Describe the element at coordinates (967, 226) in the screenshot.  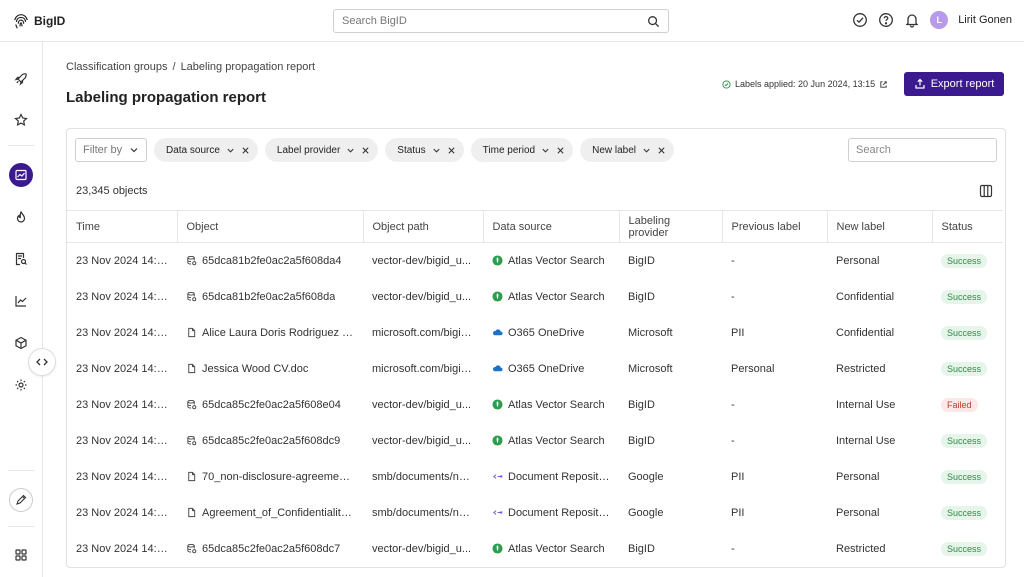
I see `column-header-status: Status` at that location.